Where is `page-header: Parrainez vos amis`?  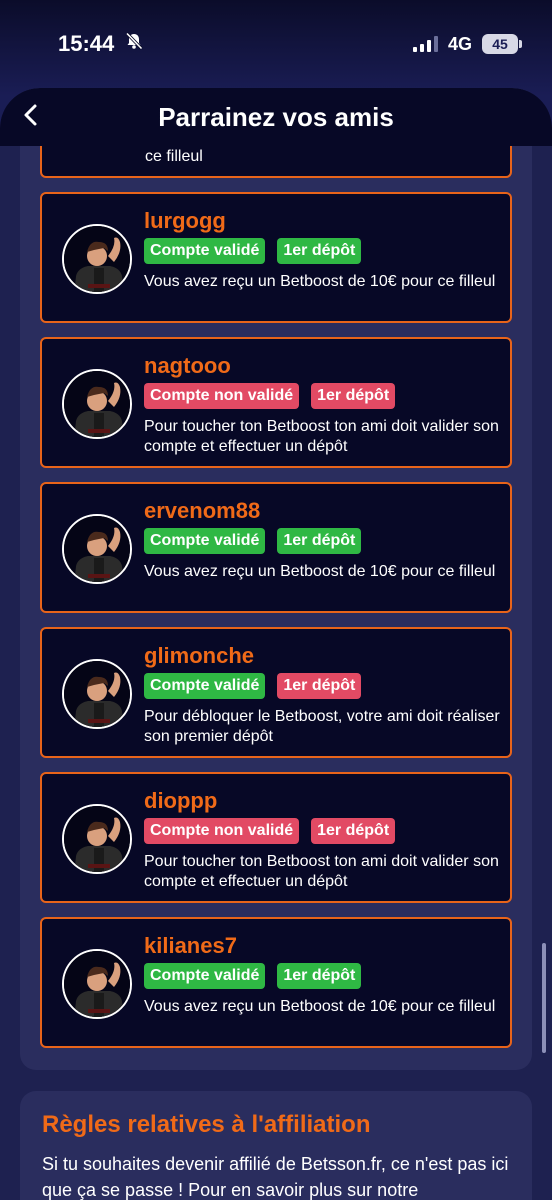
page-header: Parrainez vos amis is located at coordinates (276, 117).